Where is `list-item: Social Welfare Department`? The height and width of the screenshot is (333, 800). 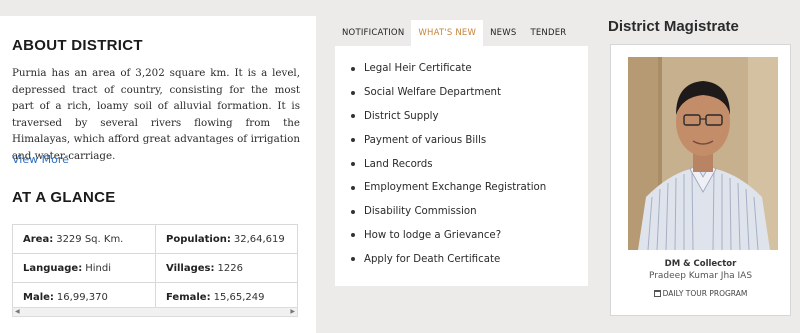
list-item: Social Welfare Department is located at coordinates (469, 93).